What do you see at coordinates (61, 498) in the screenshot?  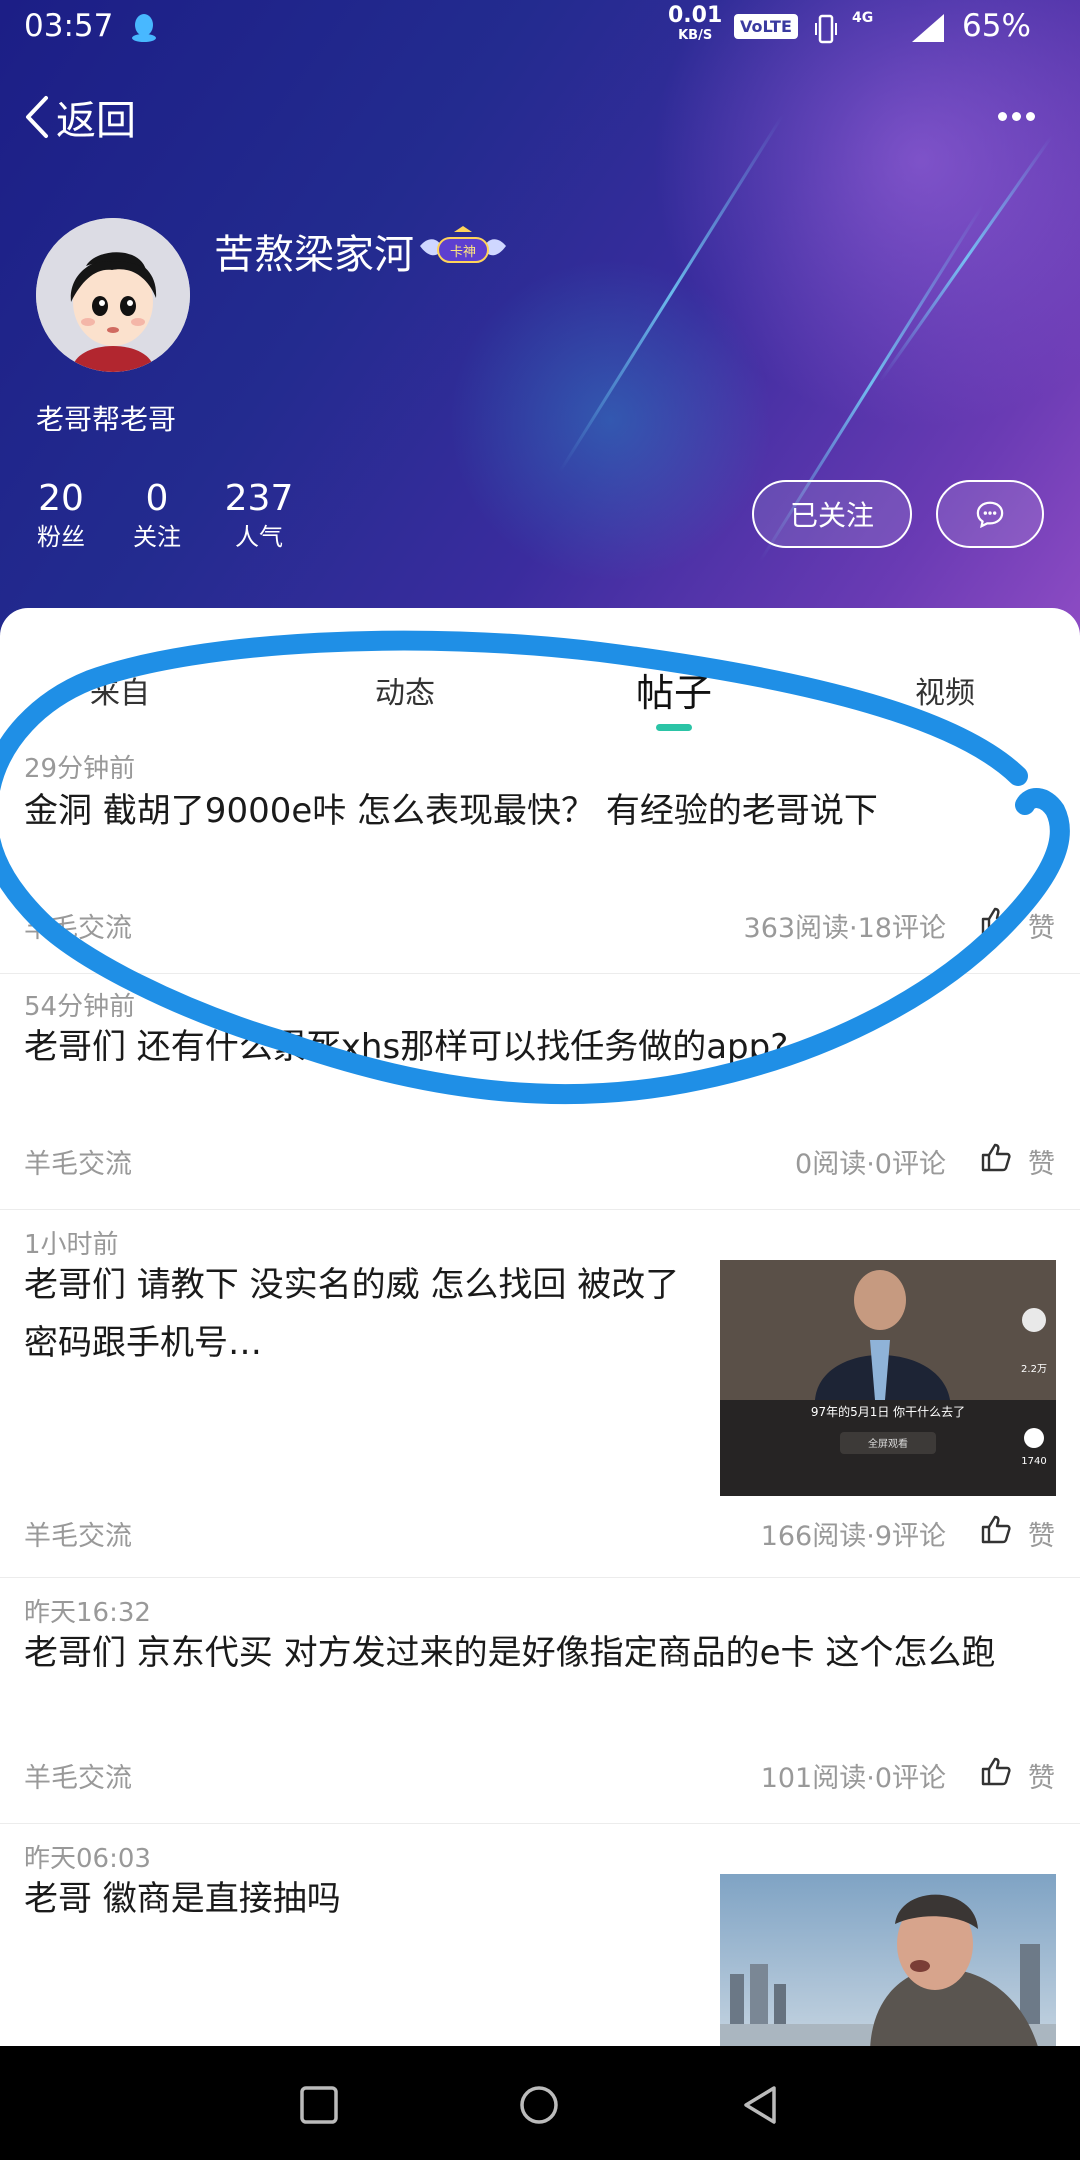 I see `stat-fans-value: 20` at bounding box center [61, 498].